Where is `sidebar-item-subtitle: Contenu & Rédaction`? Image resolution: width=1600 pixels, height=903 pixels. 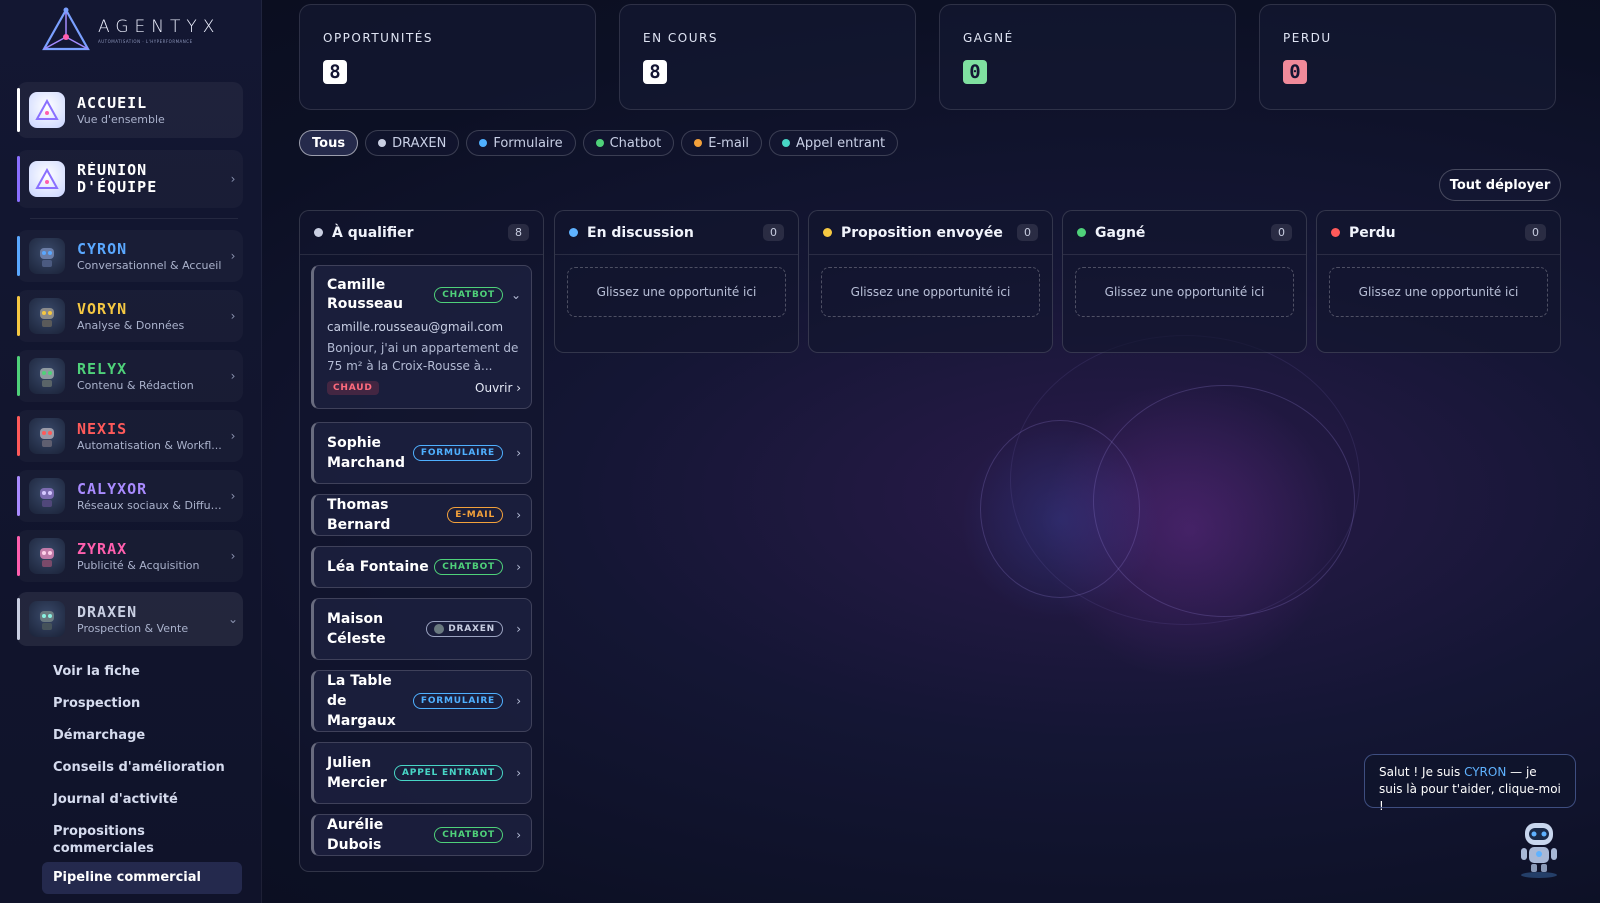 sidebar-item-subtitle: Contenu & Rédaction is located at coordinates (135, 385).